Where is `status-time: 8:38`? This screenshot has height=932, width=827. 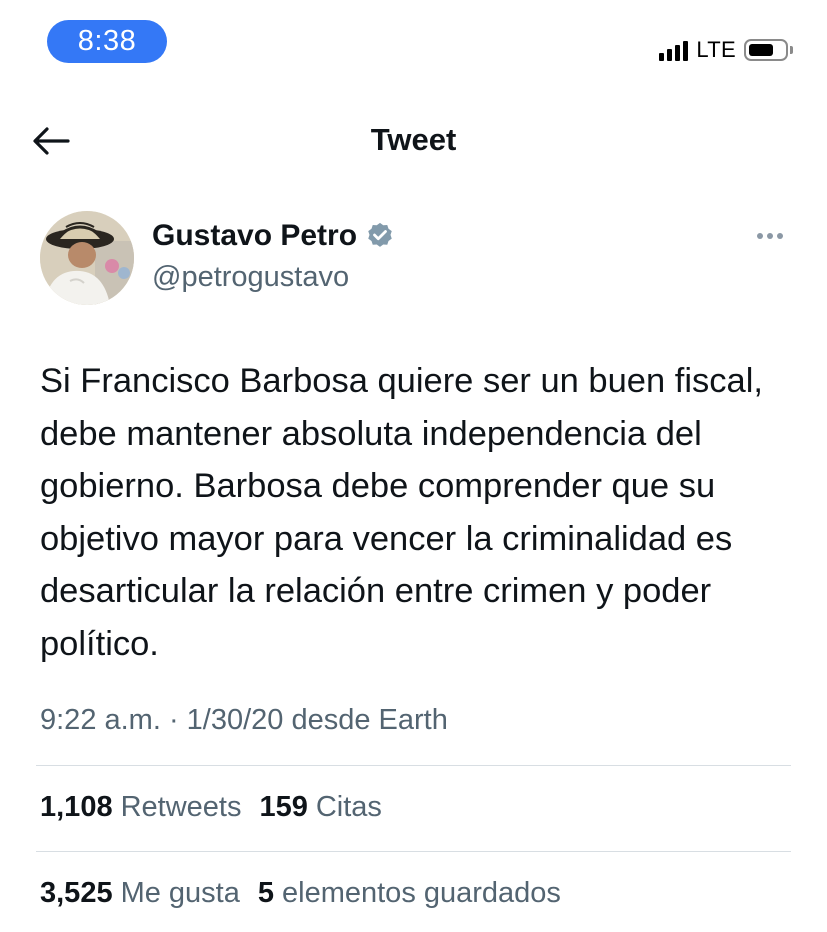
status-time: 8:38 is located at coordinates (107, 41).